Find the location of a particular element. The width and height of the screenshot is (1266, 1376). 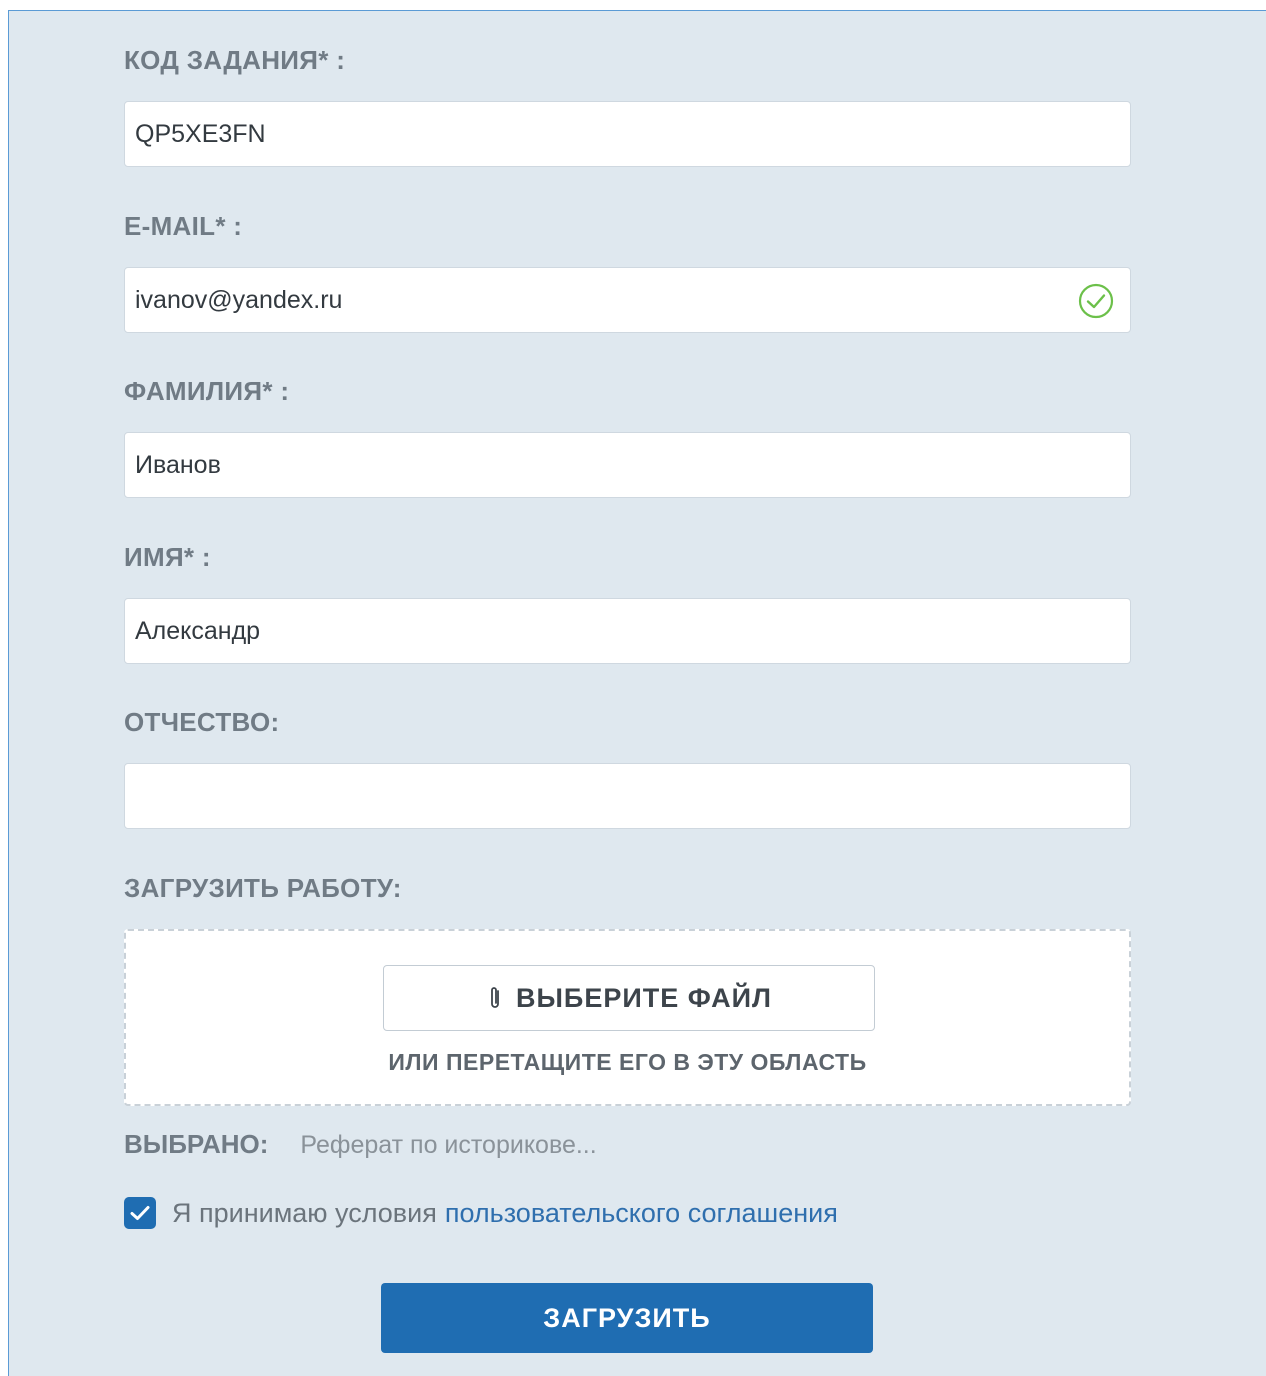

selected-label: ВЫБРАНО: is located at coordinates (196, 1144).